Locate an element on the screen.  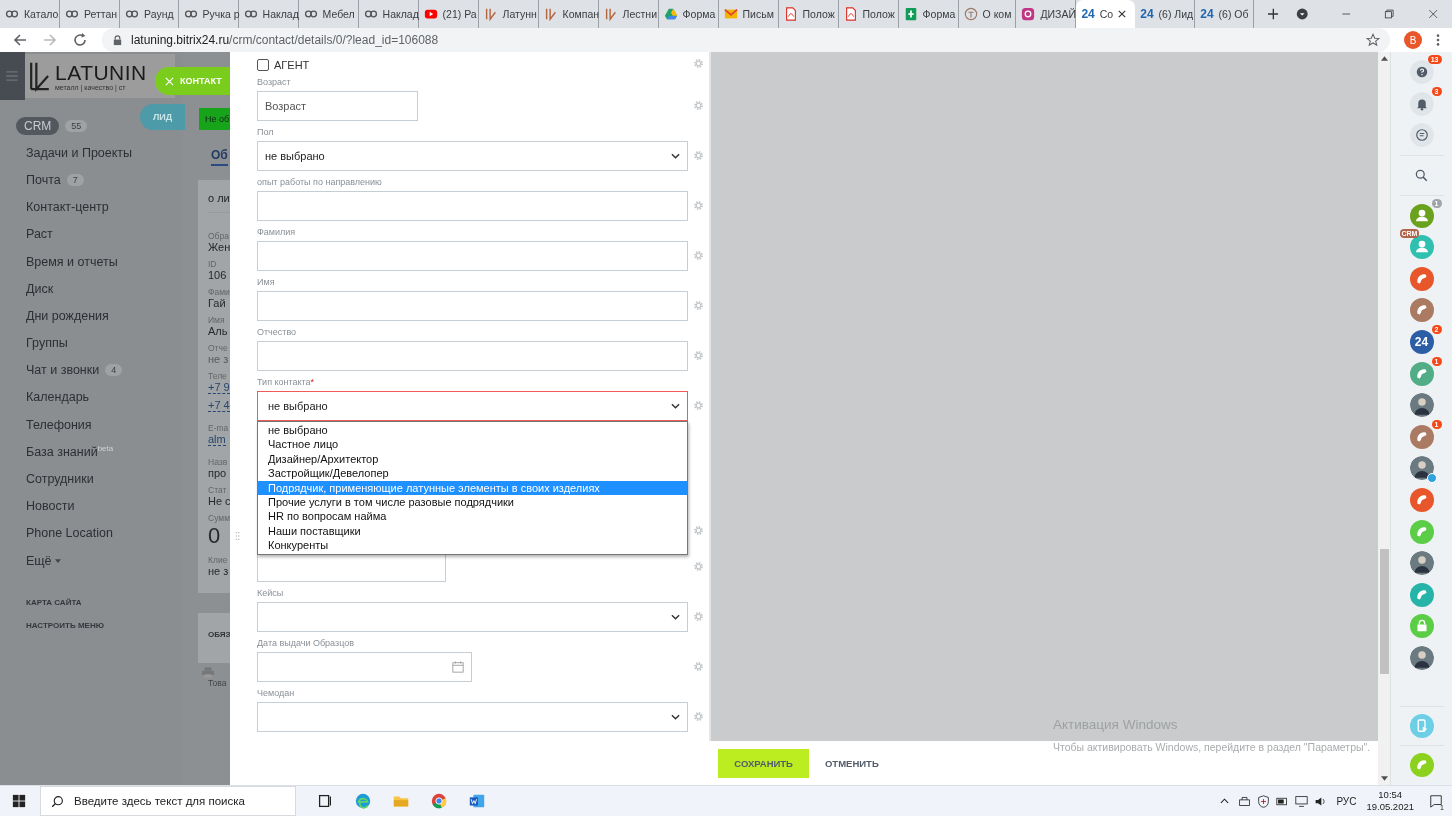
word-icon is located at coordinates (477, 801).